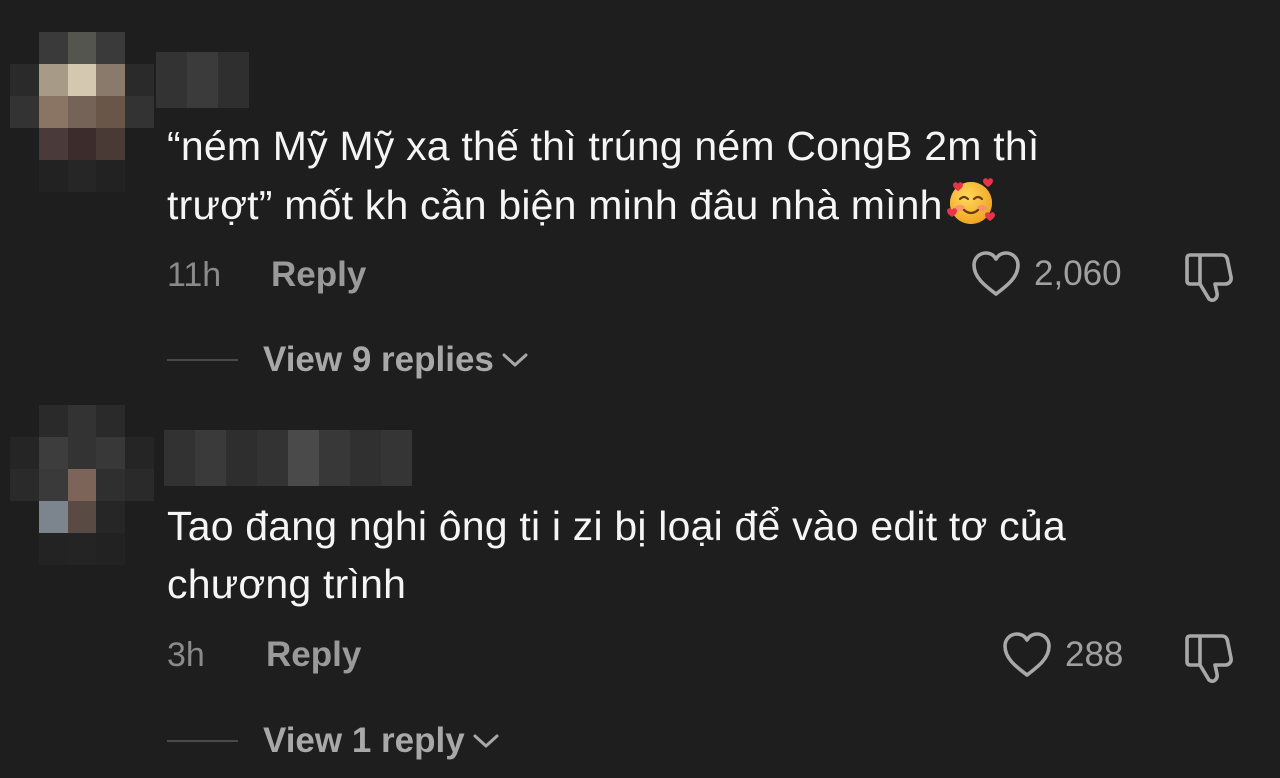  I want to click on comment-text-line: trượt” mốt kh cần biện minh đâu nhà mình, so click(603, 204).